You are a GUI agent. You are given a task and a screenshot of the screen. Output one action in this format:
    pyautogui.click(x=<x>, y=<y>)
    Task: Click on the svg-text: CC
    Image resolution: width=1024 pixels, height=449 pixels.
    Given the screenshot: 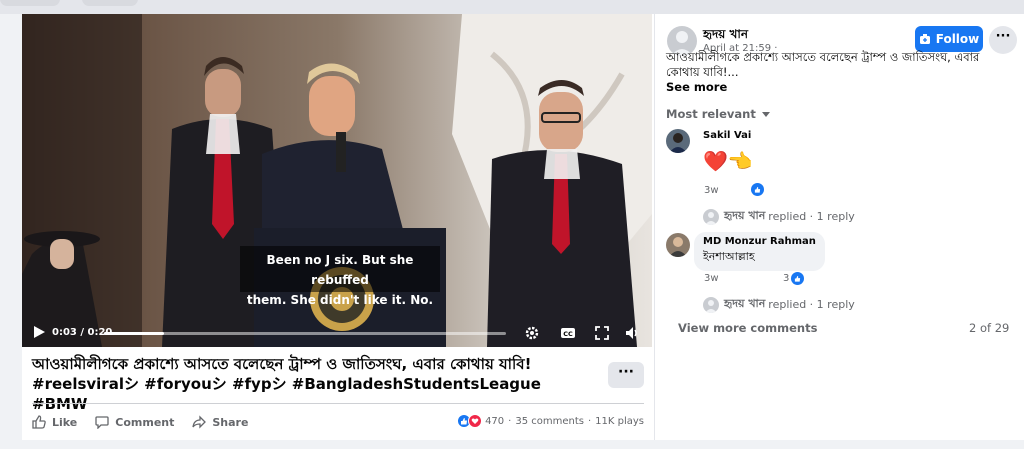 What is the action you would take?
    pyautogui.click(x=568, y=334)
    